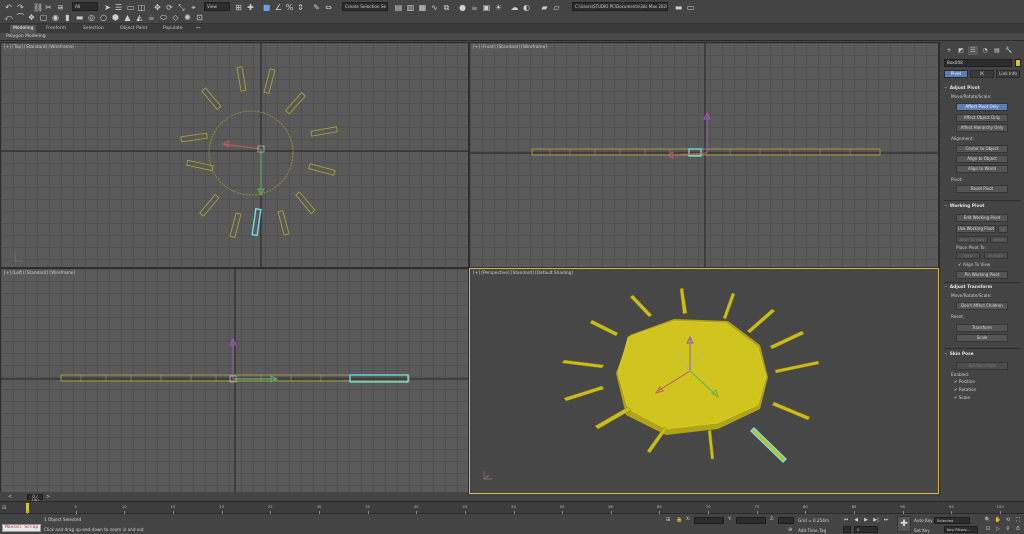 Image resolution: width=1024 pixels, height=534 pixels. I want to click on cone-create-icon: ◭, so click(139, 17).